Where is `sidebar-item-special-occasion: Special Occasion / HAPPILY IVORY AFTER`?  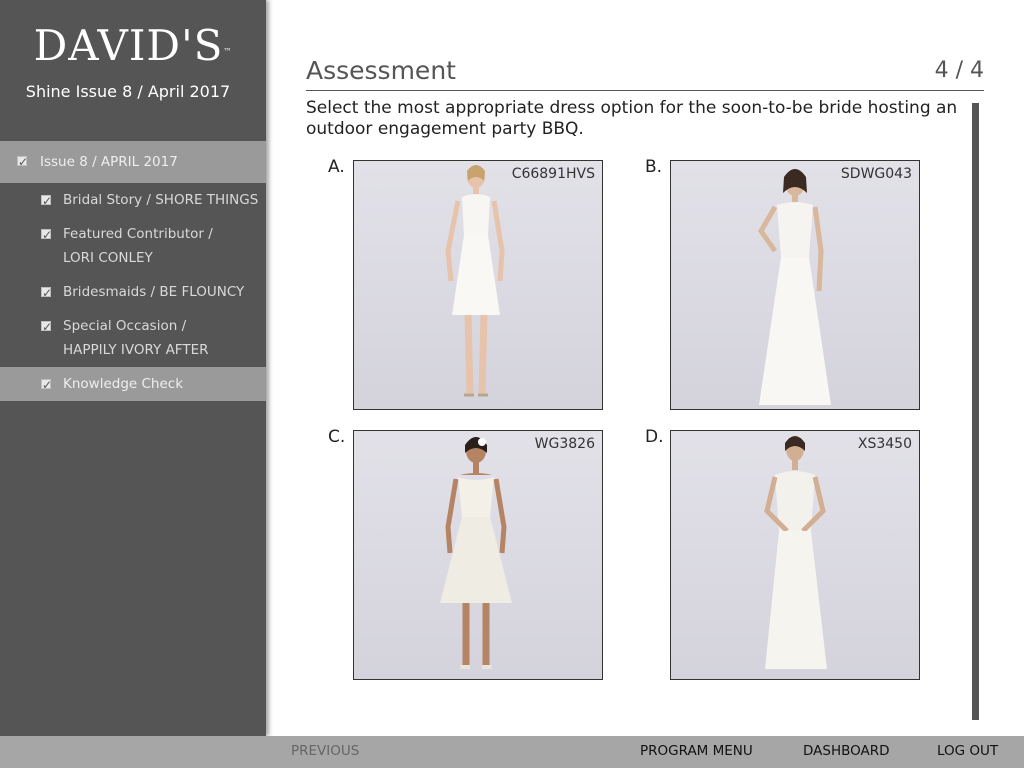 sidebar-item-special-occasion: Special Occasion / HAPPILY IVORY AFTER is located at coordinates (133, 338).